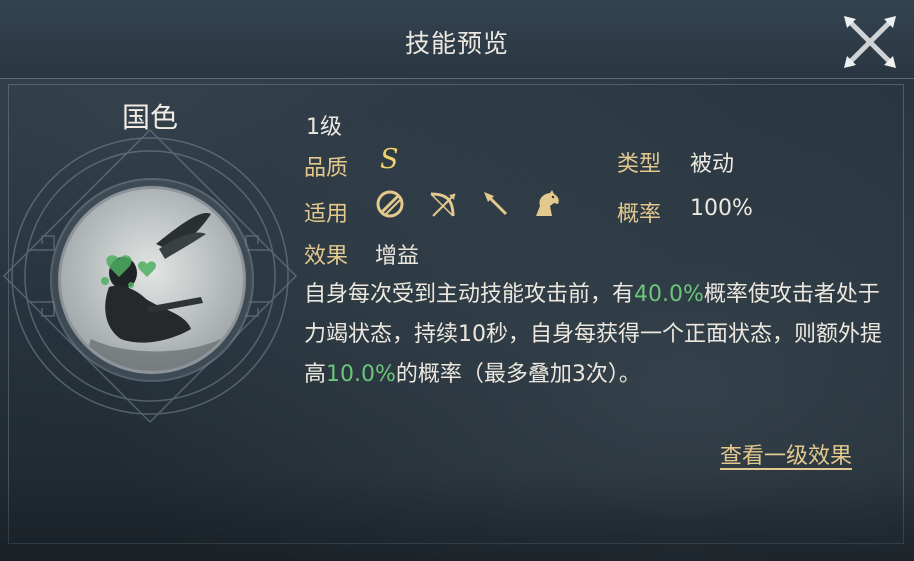 This screenshot has height=561, width=914. What do you see at coordinates (721, 208) in the screenshot?
I see `chance-value: 100%` at bounding box center [721, 208].